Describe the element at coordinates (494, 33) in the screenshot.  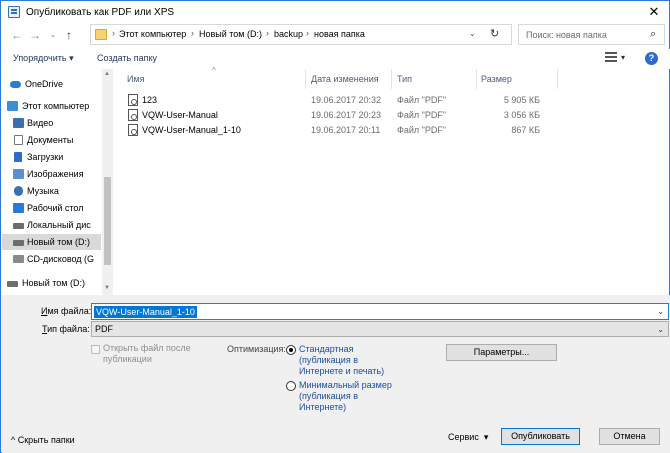
I see `refresh-icon: ↻` at that location.